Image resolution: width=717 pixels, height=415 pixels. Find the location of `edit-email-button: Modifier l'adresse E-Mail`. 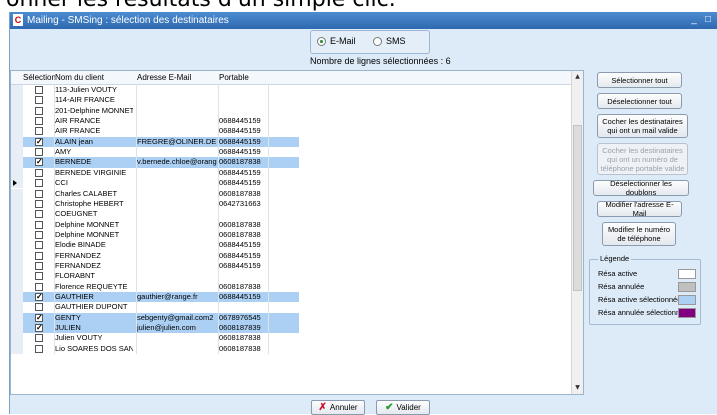

edit-email-button: Modifier l'adresse E-Mail is located at coordinates (639, 209).